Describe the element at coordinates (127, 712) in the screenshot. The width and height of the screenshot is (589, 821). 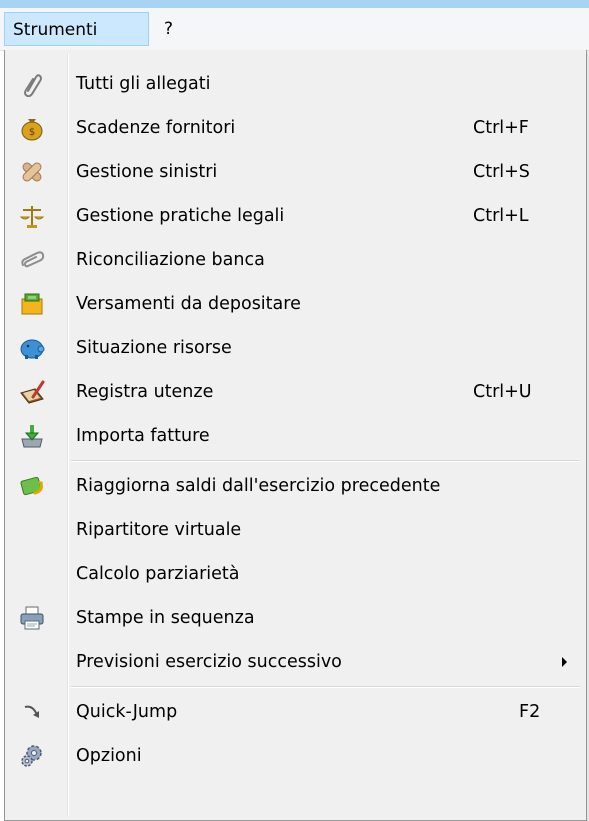
I see `menu-item-label: Quick-Jump` at that location.